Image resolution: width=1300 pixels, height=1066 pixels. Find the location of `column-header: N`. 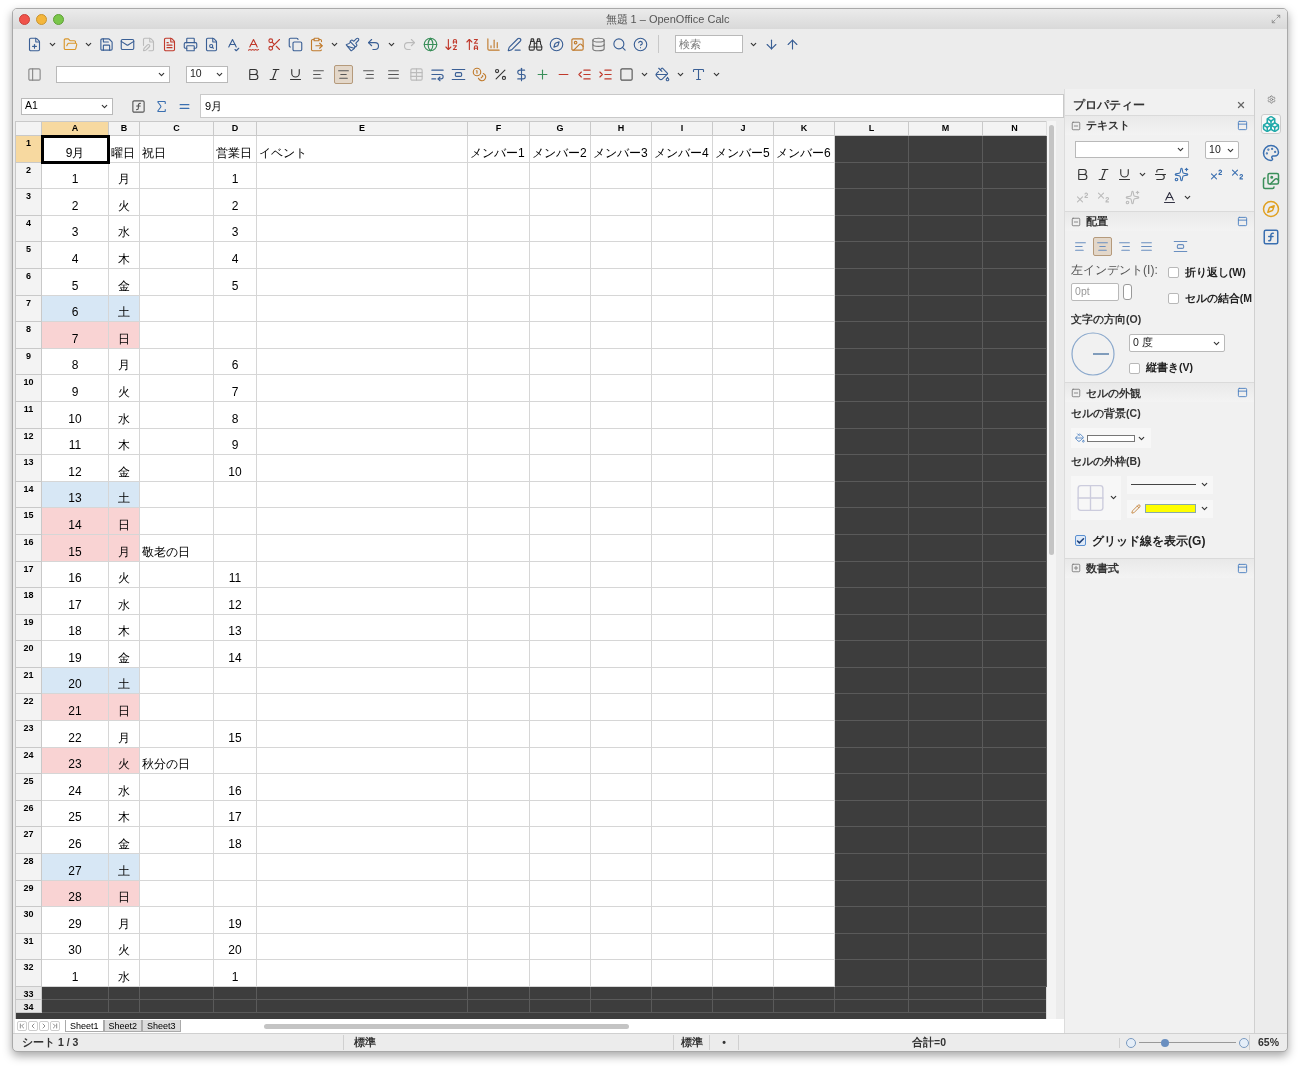

column-header: N is located at coordinates (1015, 129).